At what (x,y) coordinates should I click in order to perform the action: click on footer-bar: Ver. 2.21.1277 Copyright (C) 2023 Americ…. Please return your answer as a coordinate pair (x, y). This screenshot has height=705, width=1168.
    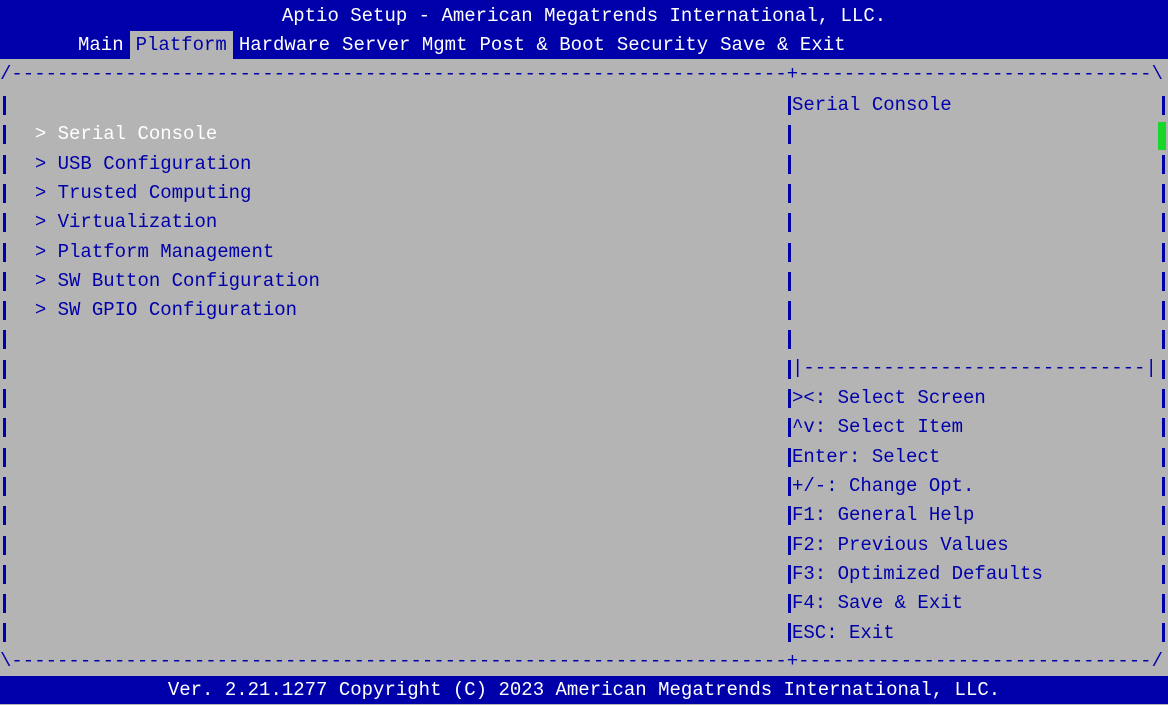
    Looking at the image, I should click on (584, 690).